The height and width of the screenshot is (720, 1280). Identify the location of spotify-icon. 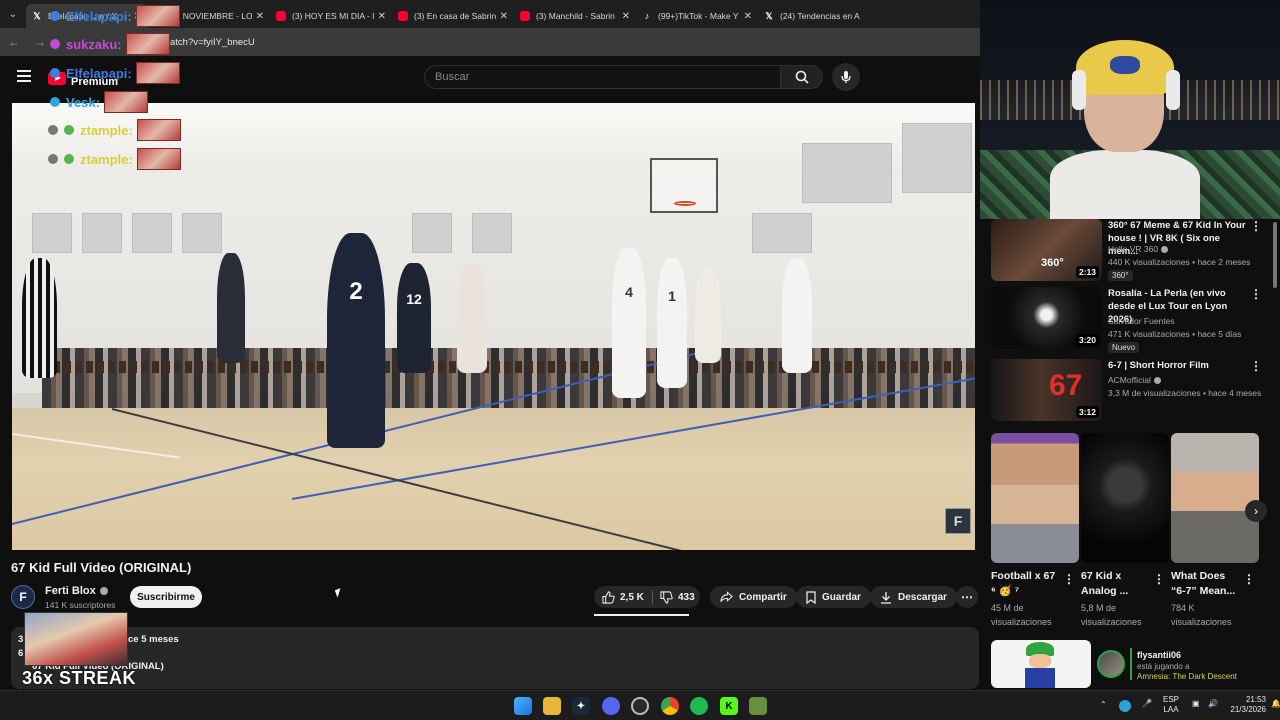
(699, 706).